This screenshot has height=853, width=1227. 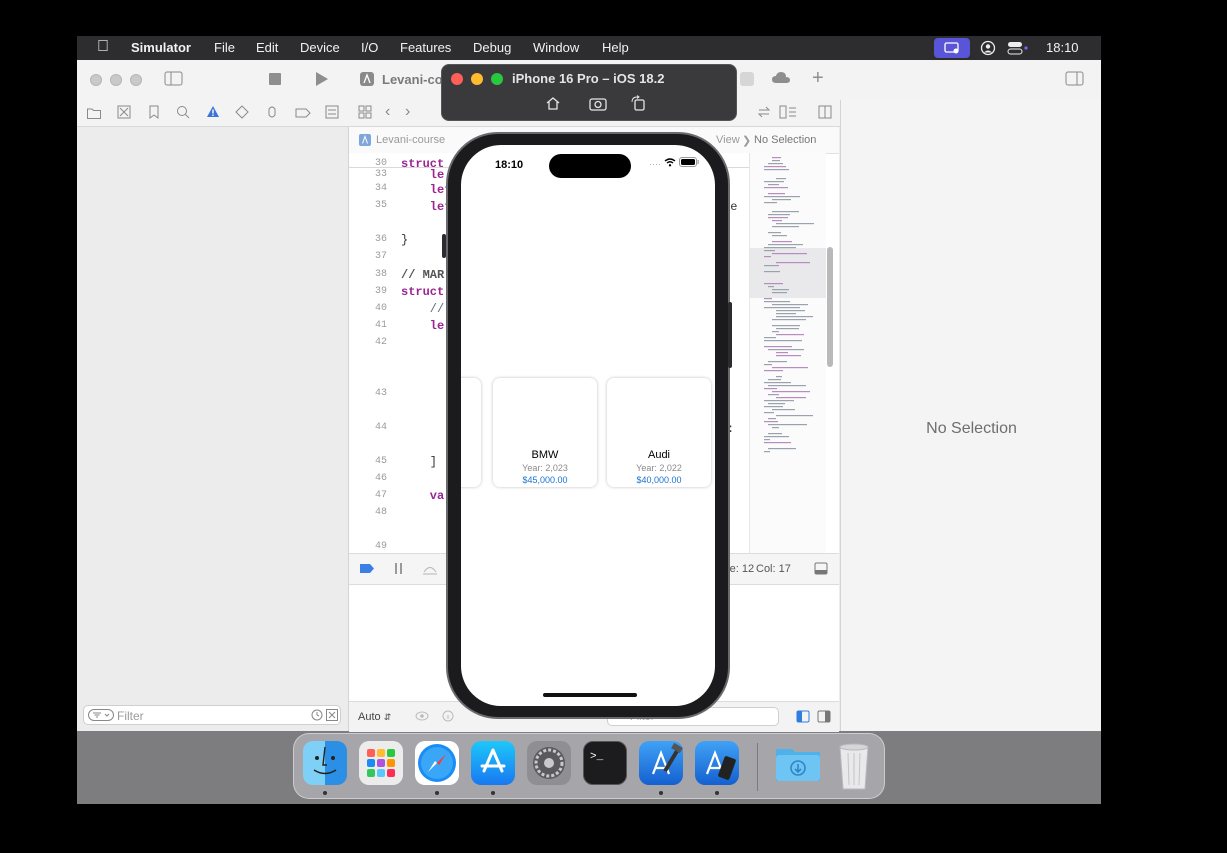 I want to click on inspector-toggle-icon, so click(x=1075, y=81).